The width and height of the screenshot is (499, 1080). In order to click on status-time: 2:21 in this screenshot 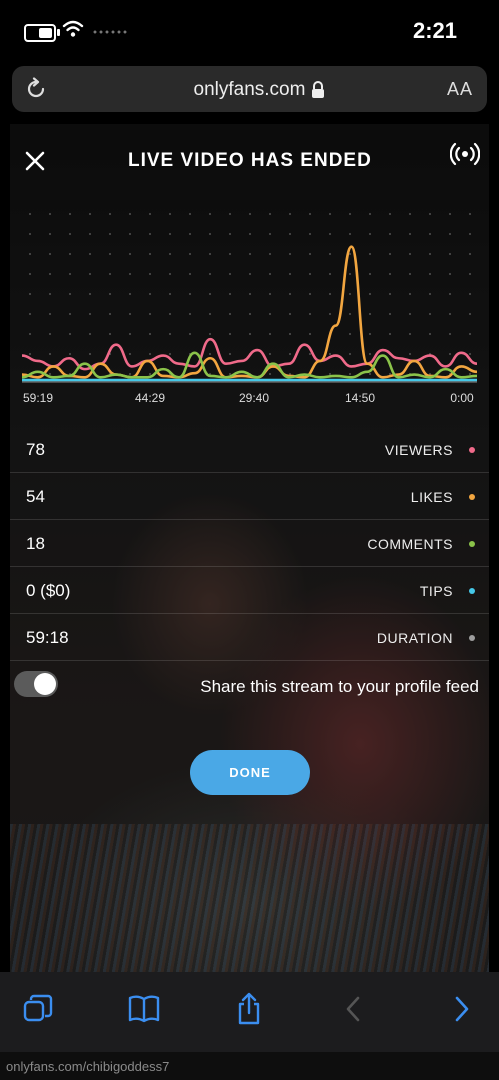, I will do `click(435, 30)`.